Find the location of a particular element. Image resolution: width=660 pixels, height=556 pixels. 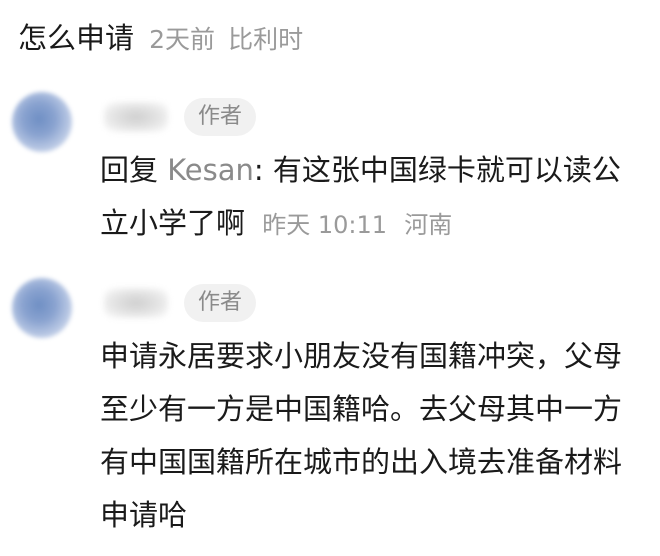

comment-text: 怎么申请 is located at coordinates (76, 38).